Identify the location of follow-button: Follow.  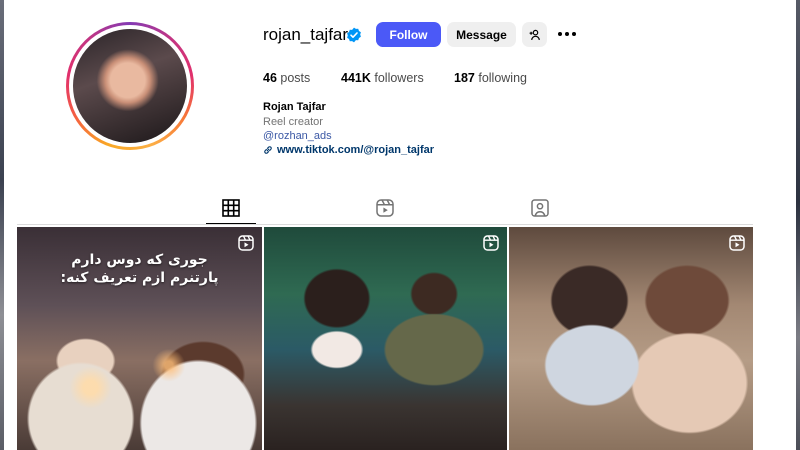
(408, 34).